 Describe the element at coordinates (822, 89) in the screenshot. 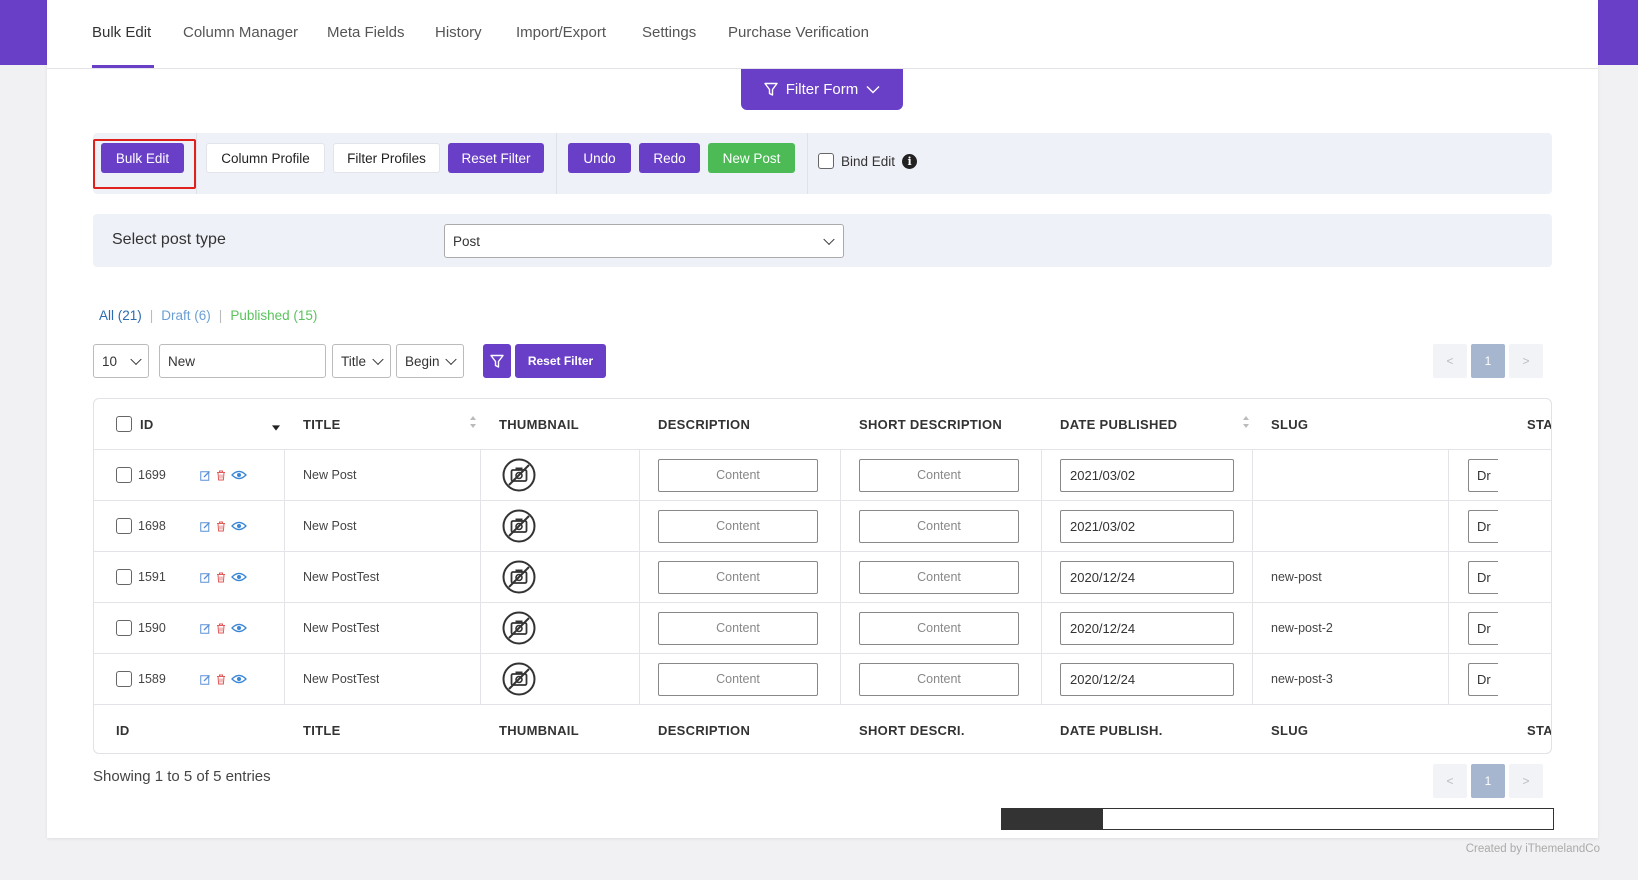

I see `filter-form-button: Filter Form` at that location.